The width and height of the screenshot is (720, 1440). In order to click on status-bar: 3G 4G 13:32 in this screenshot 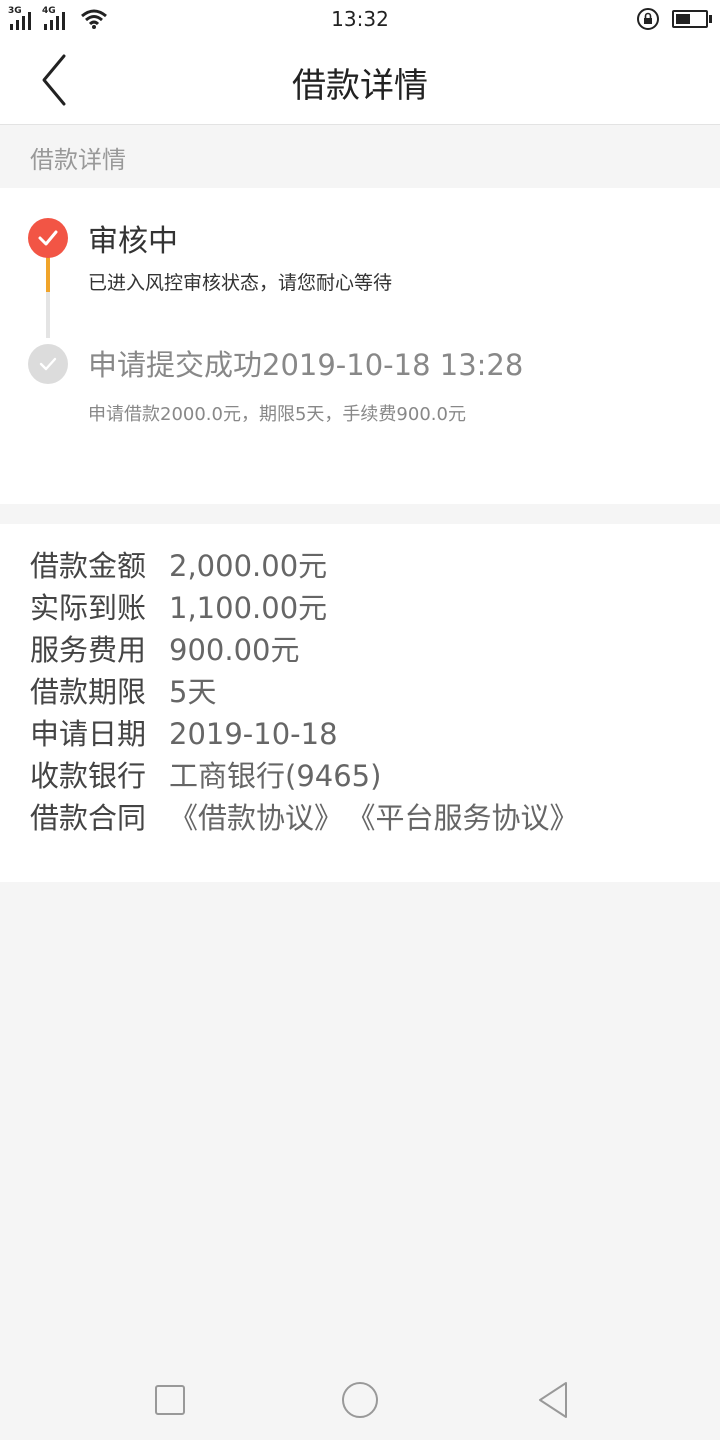, I will do `click(360, 19)`.